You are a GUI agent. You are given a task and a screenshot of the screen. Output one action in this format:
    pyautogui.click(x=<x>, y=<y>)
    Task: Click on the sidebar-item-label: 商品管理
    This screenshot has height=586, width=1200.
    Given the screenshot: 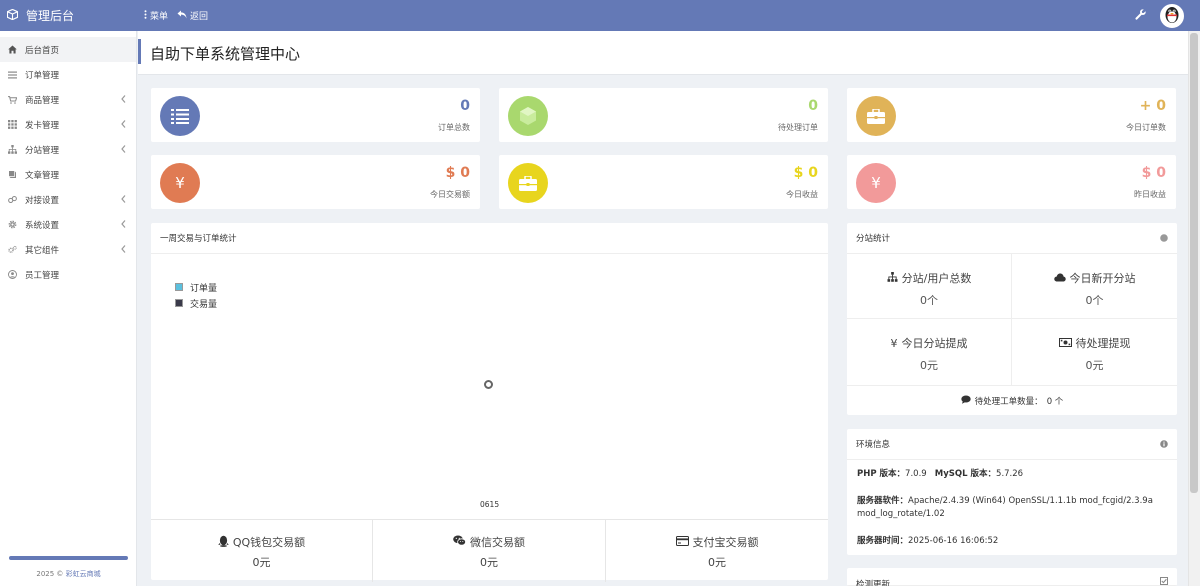 What is the action you would take?
    pyautogui.click(x=42, y=100)
    